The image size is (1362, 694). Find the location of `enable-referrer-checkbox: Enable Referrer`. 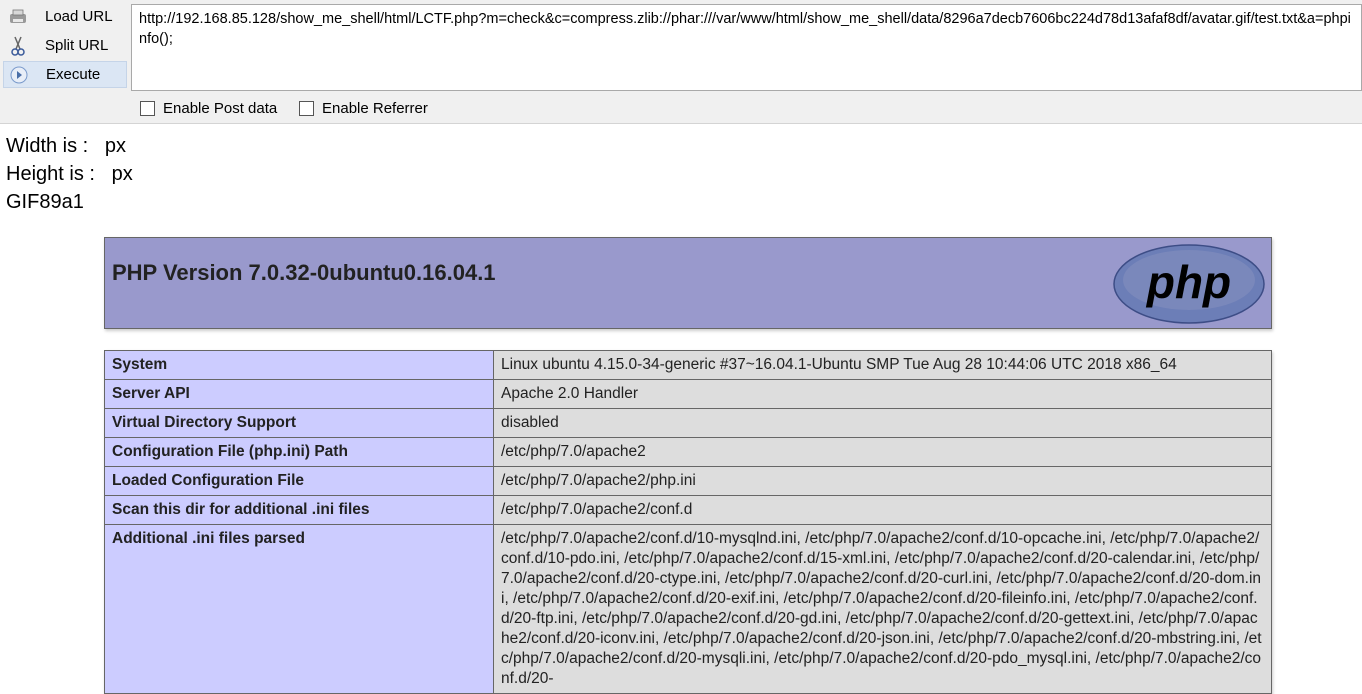

enable-referrer-checkbox: Enable Referrer is located at coordinates (363, 108).